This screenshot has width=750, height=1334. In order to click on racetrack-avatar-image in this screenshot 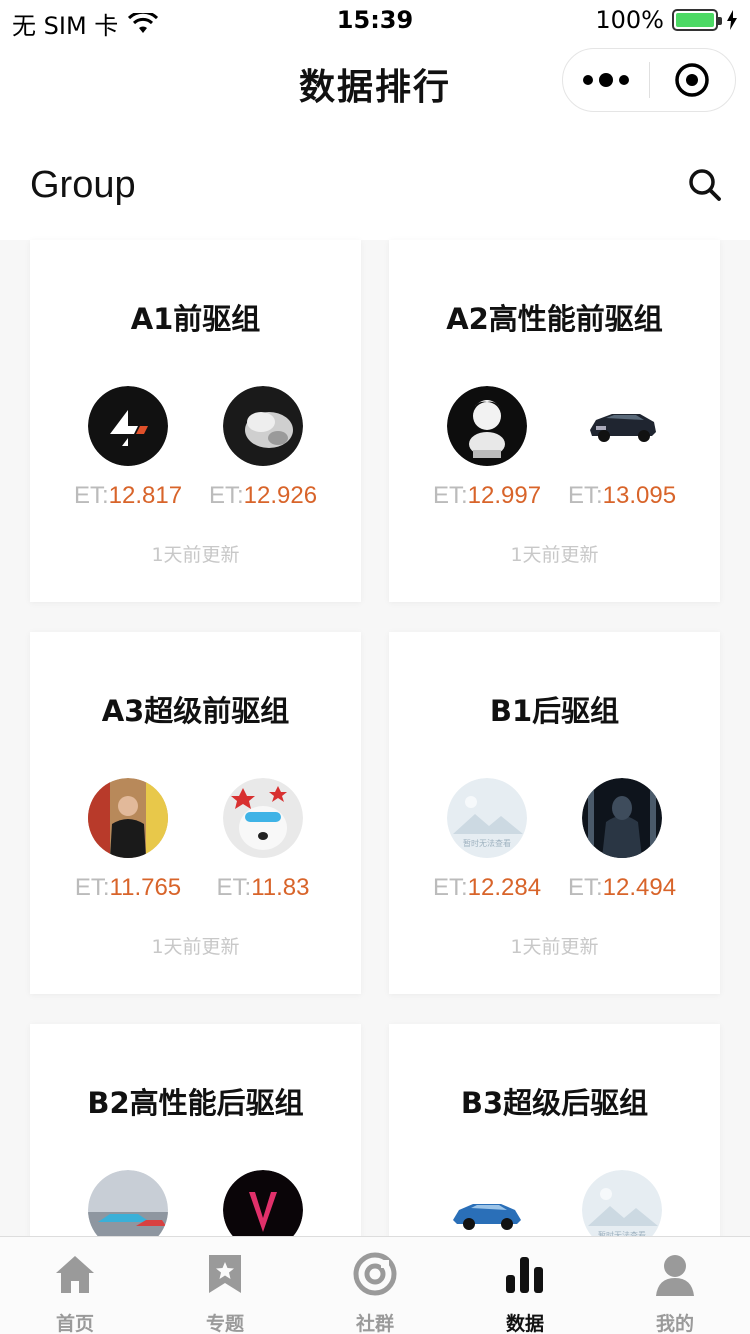, I will do `click(128, 1203)`.